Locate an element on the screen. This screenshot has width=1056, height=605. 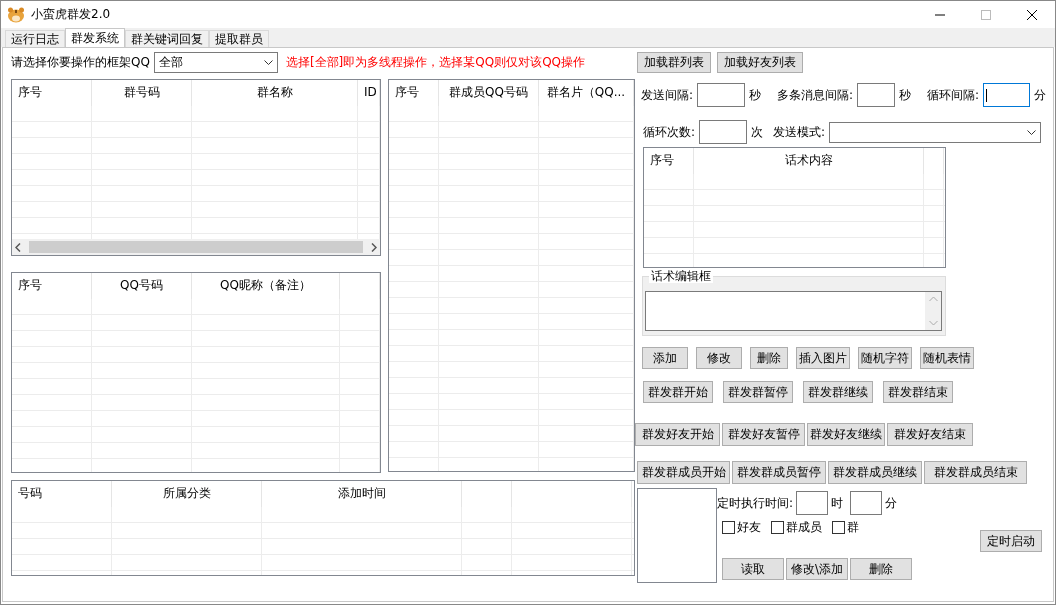
close-icon is located at coordinates (1032, 14).